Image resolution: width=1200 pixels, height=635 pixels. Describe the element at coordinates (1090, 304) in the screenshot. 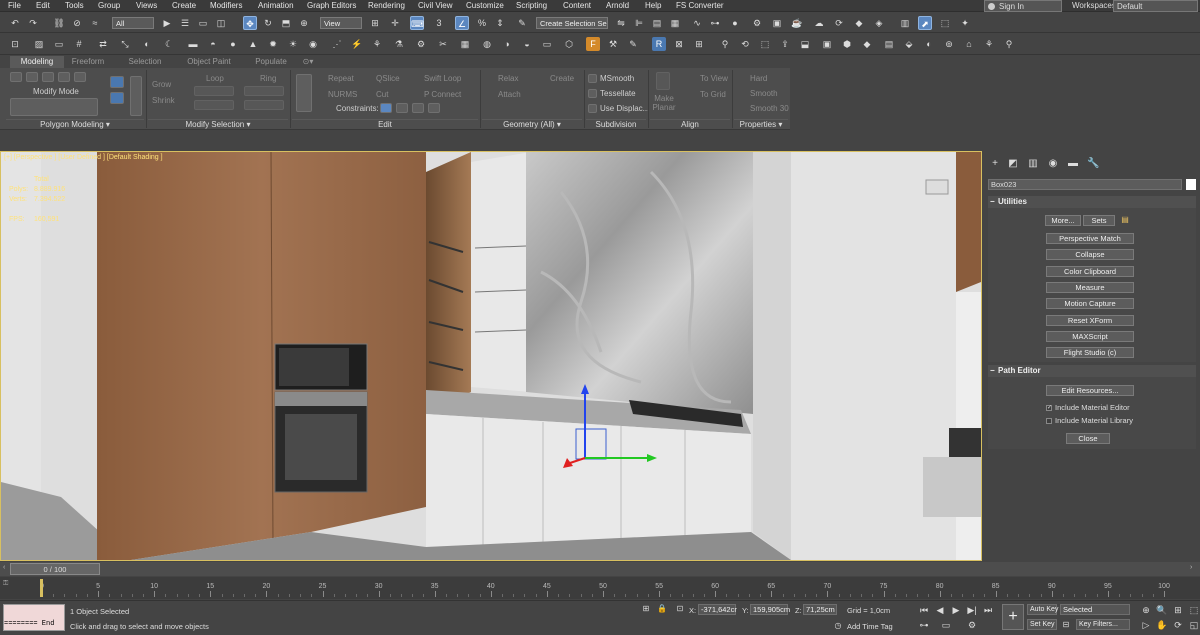

I see `utility-button-motion-capture: Motion Capture` at that location.